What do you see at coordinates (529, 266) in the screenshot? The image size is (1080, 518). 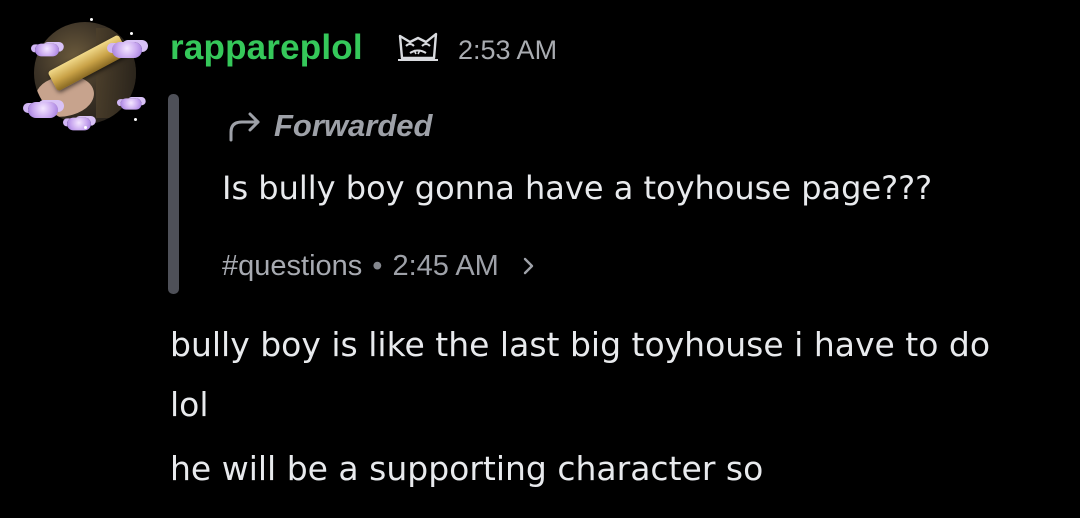 I see `chevron-right-icon` at bounding box center [529, 266].